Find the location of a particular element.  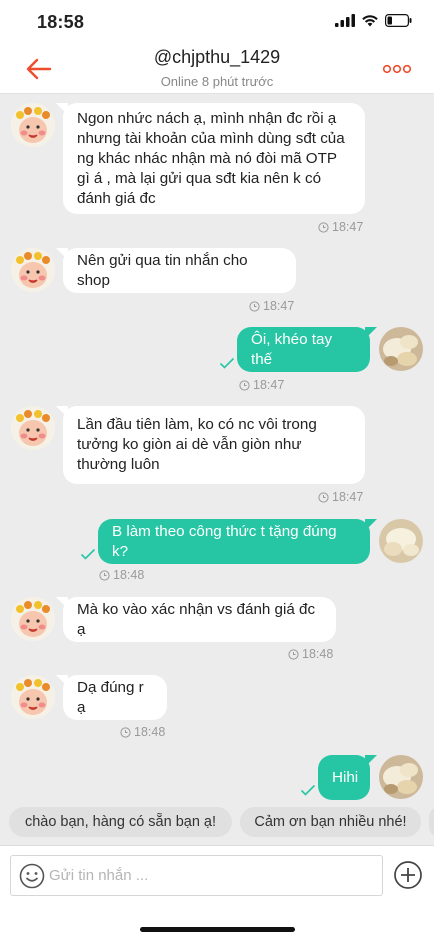

message-text: Hihi is located at coordinates (345, 777).